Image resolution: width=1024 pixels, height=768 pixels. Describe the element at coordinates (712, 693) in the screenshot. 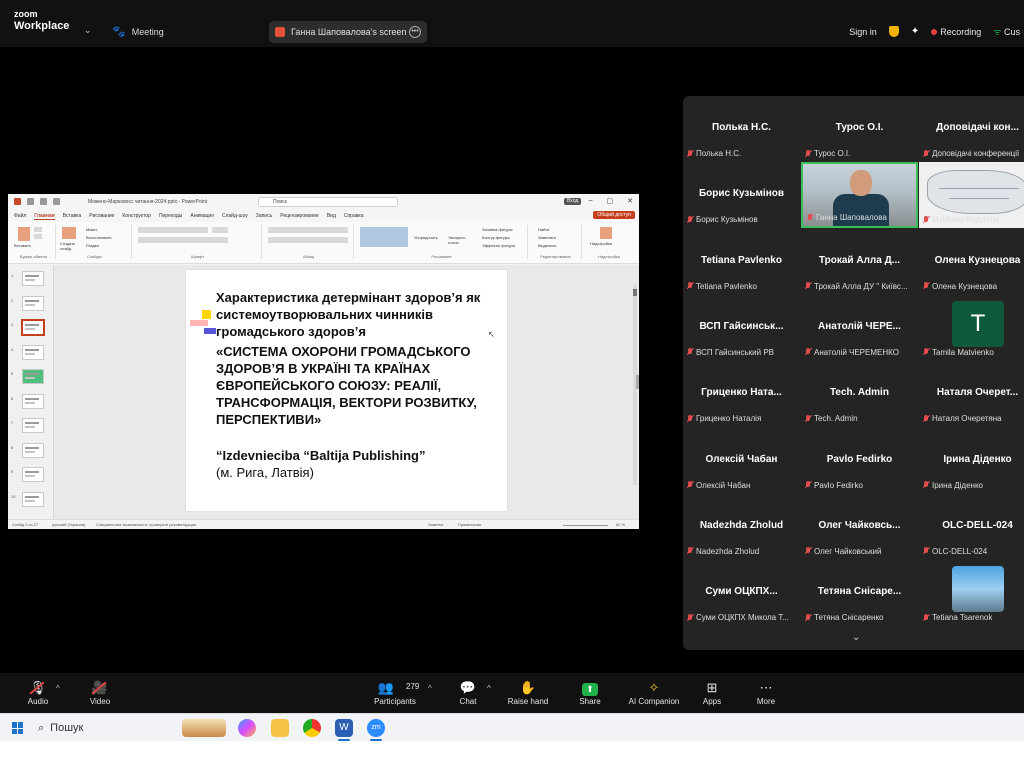

I see `apps-button: ⊞ Apps` at that location.